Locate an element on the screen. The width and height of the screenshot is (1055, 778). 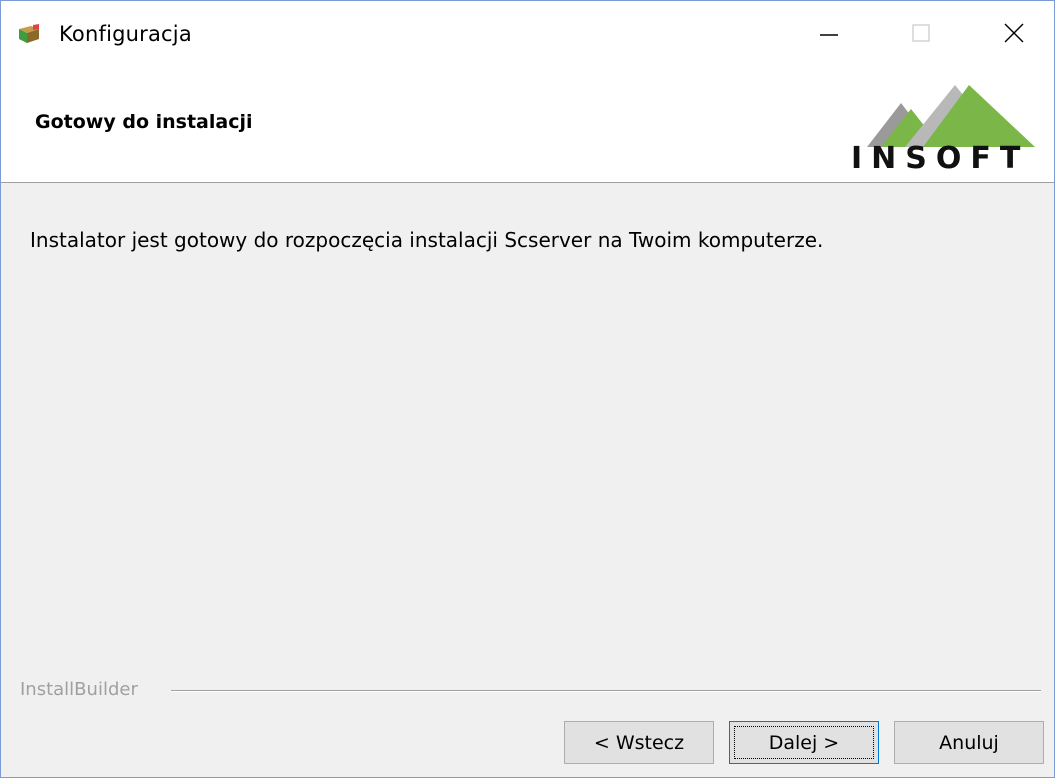
branding-divider is located at coordinates (606, 691).